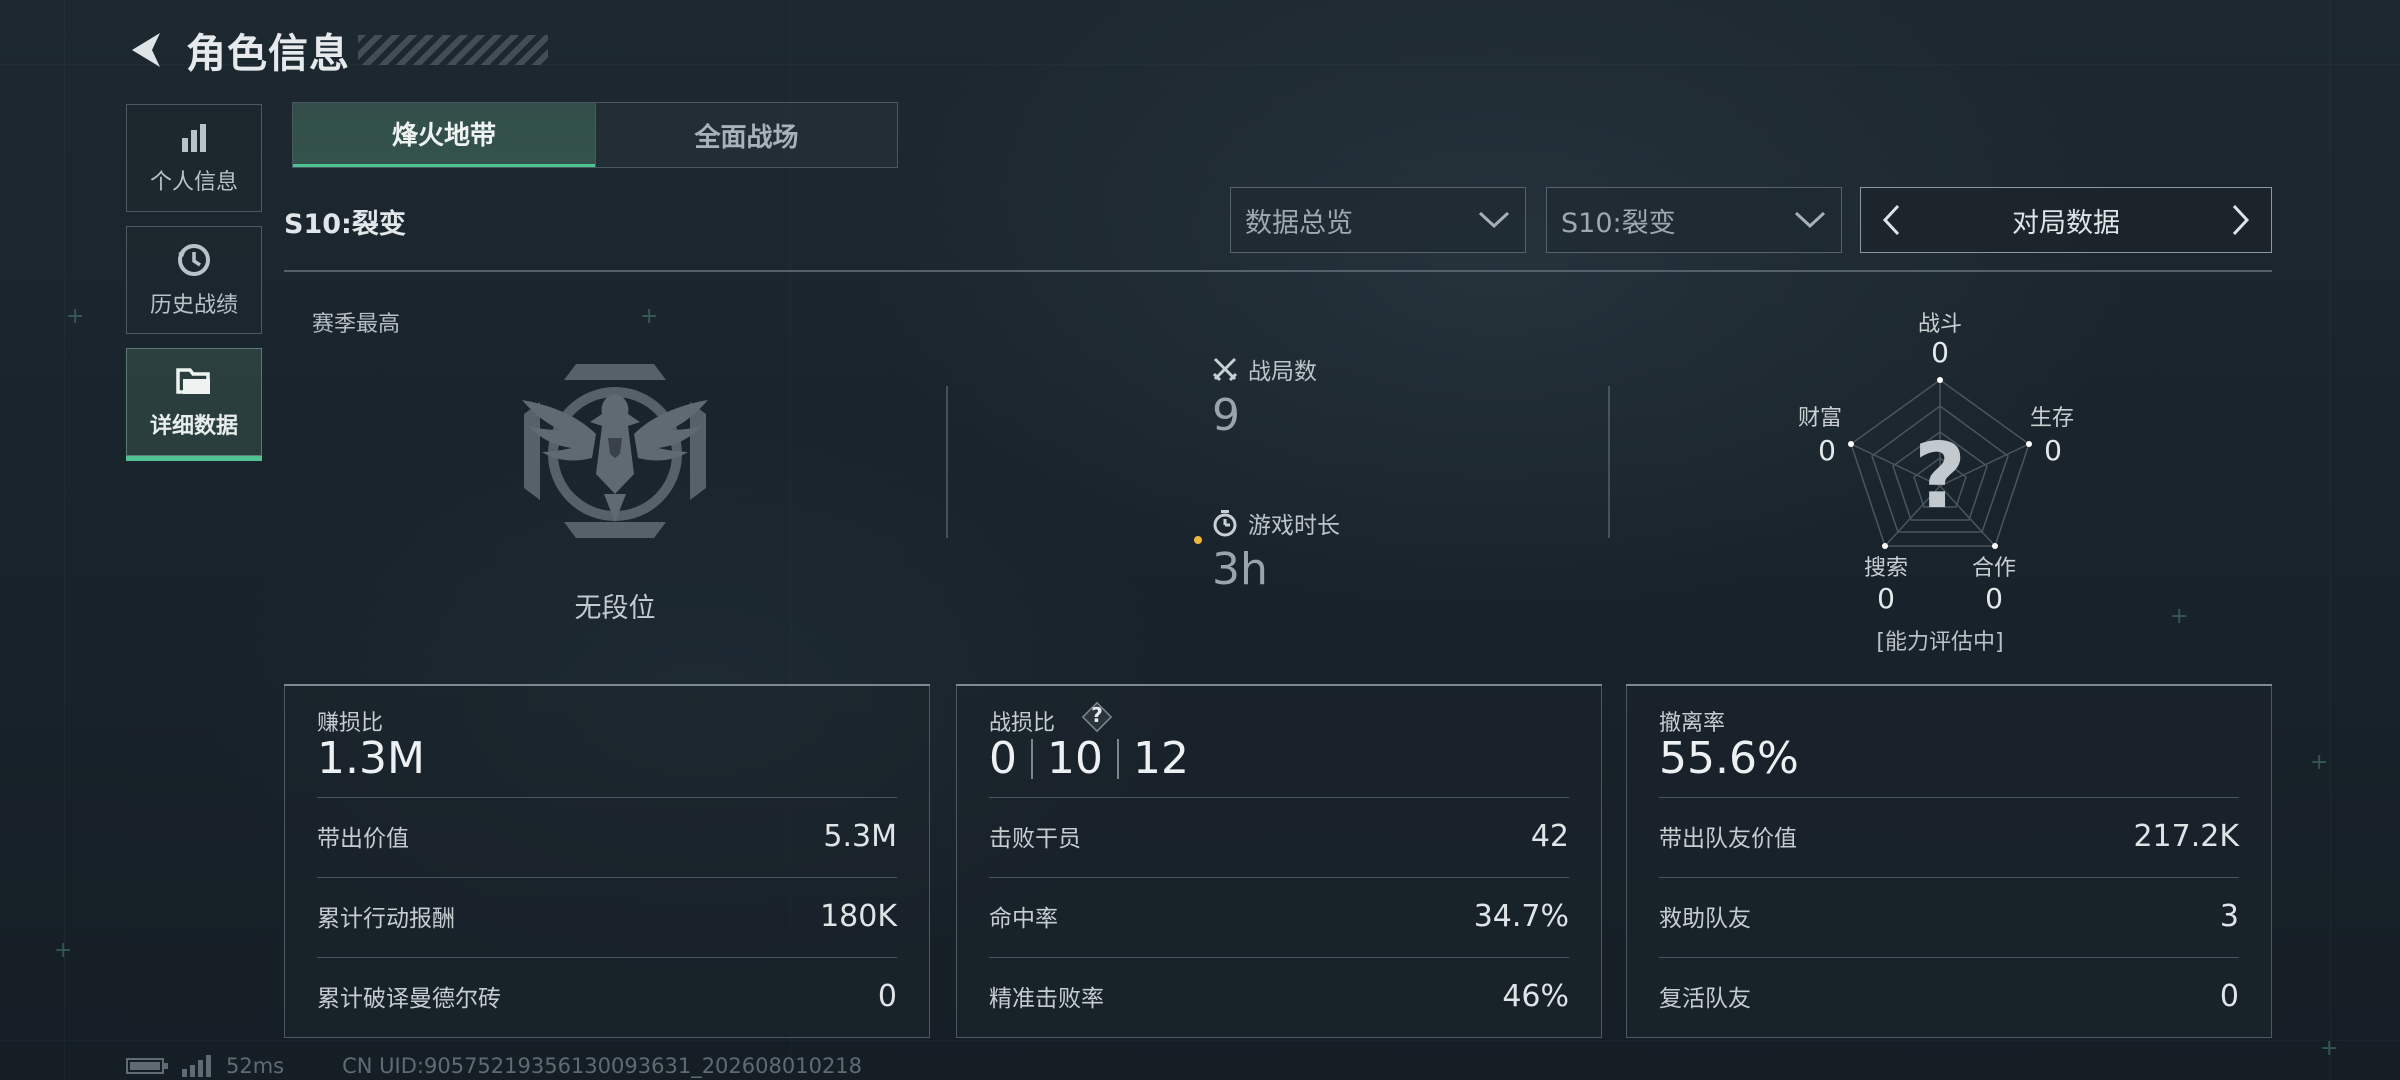 The width and height of the screenshot is (2400, 1080). I want to click on stat-row-label: 带出队友价值, so click(1728, 839).